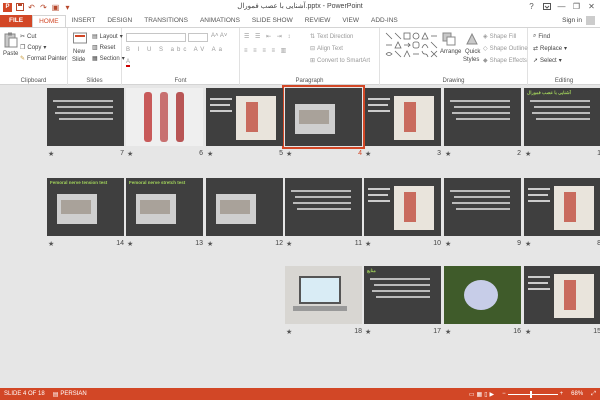 Image resolution: width=600 pixels, height=400 pixels. Describe the element at coordinates (472, 52) in the screenshot. I see `quick-styles-button: Quick` at that location.